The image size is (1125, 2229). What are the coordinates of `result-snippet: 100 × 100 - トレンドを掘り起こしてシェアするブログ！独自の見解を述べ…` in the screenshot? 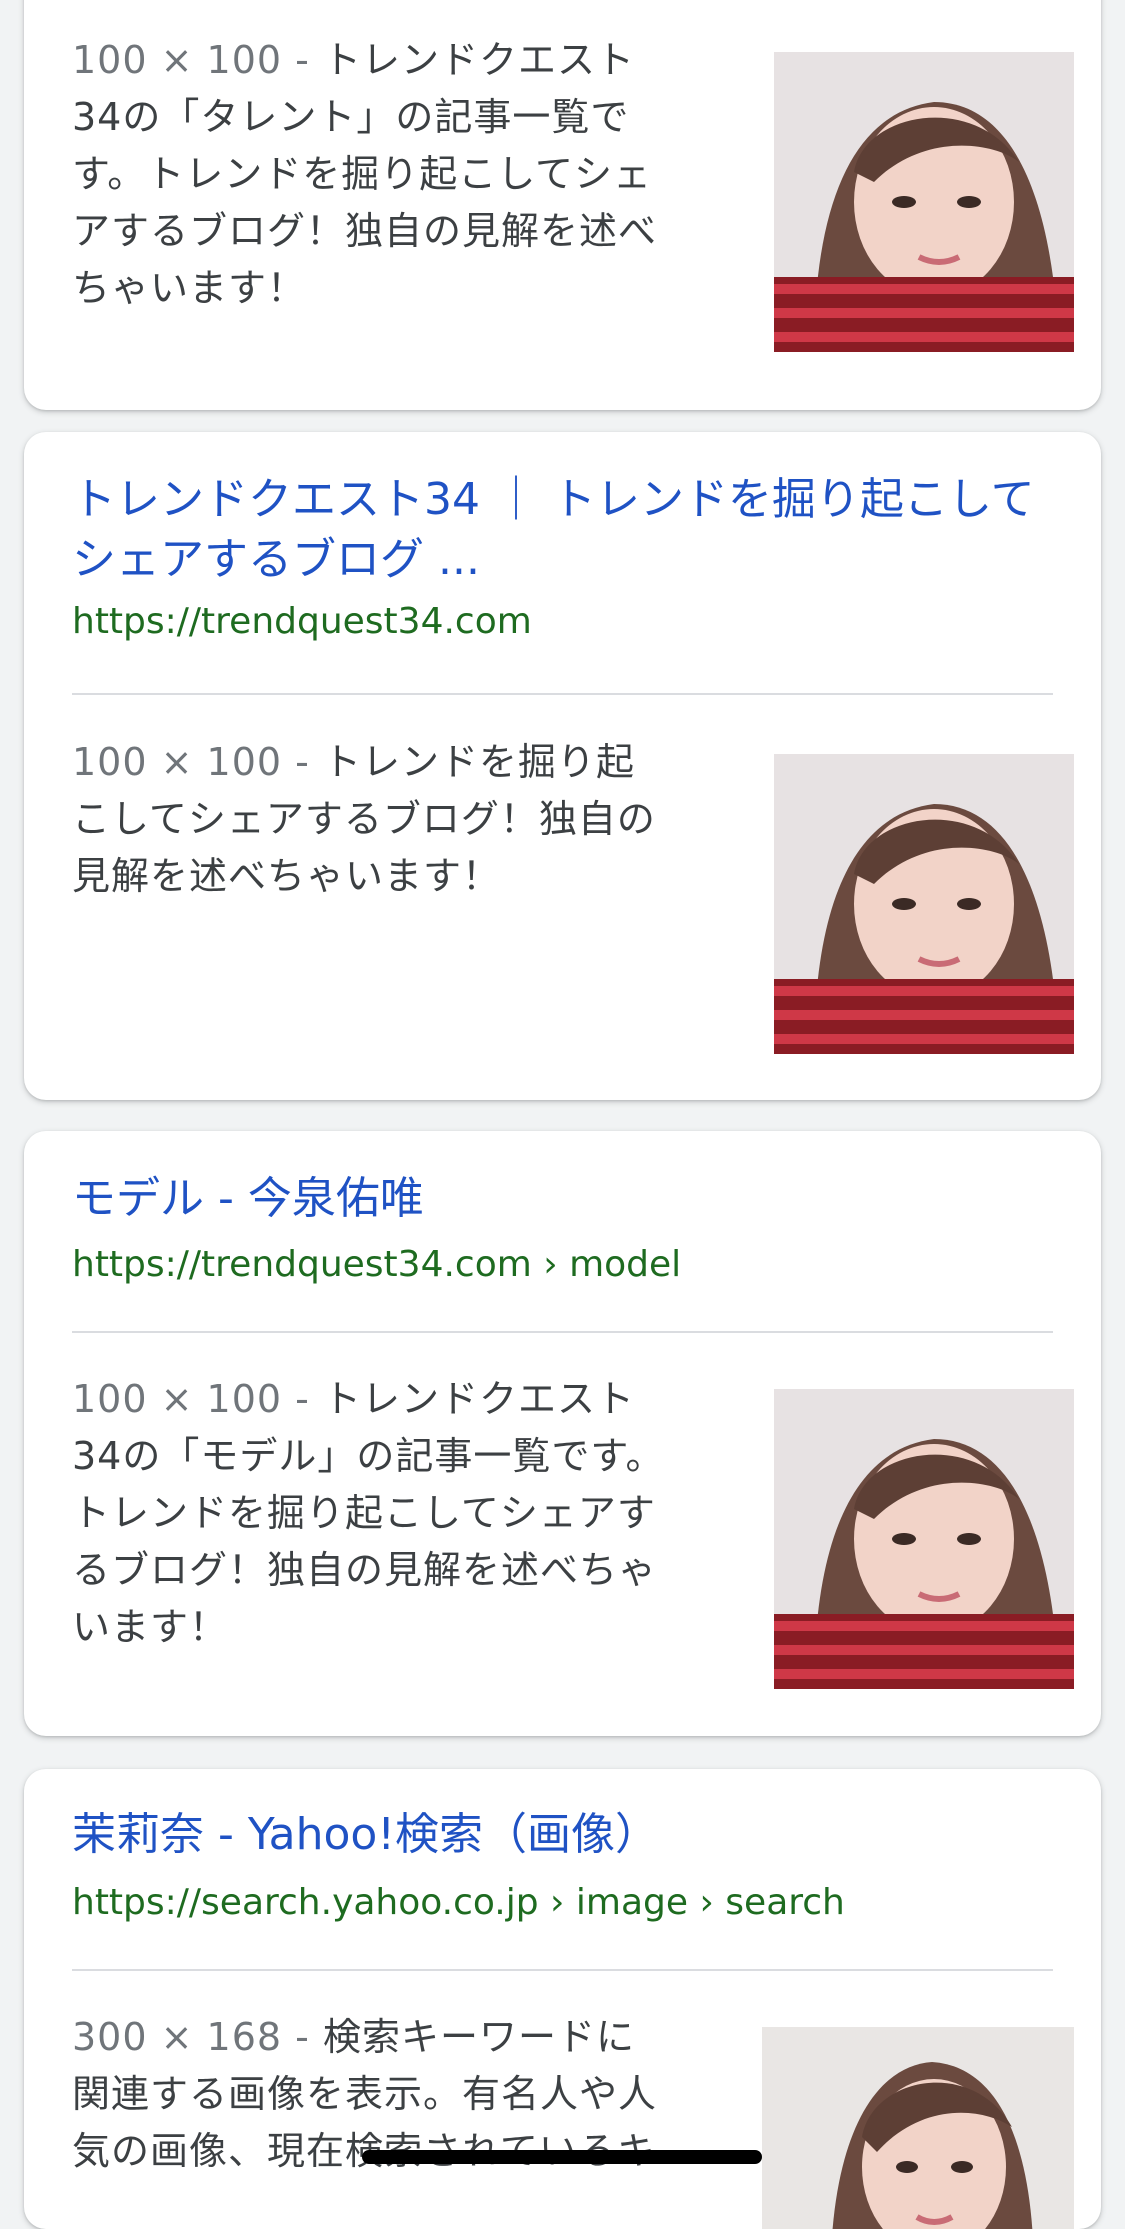 It's located at (372, 819).